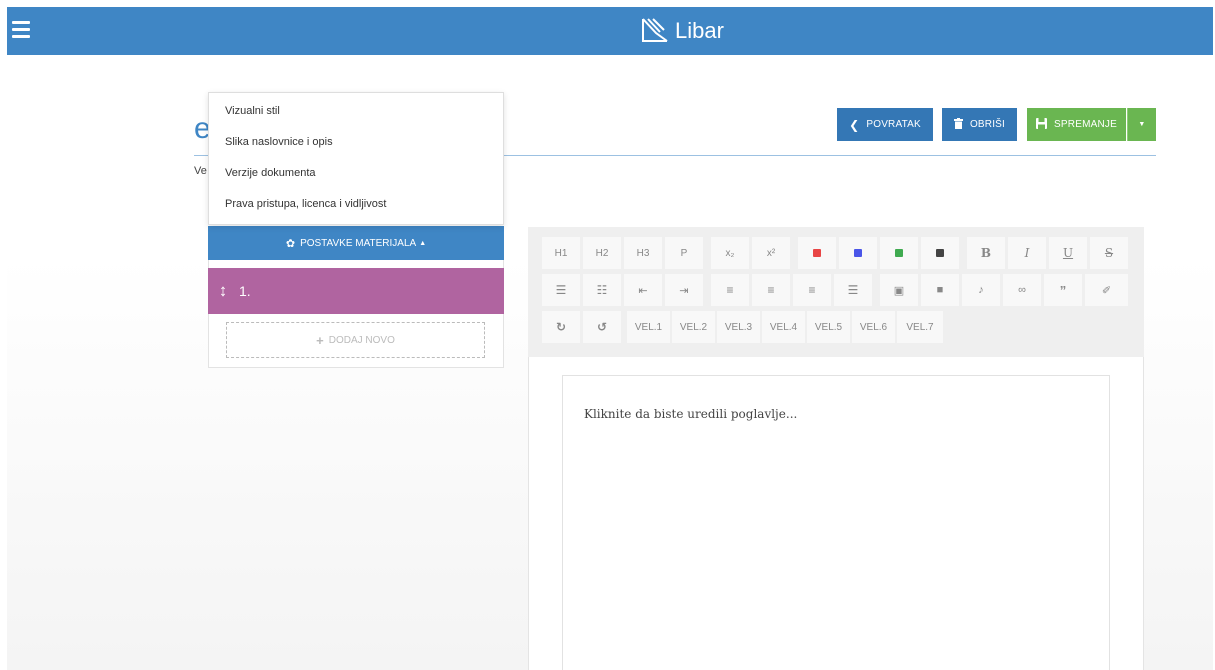 The image size is (1215, 670). I want to click on size-2-button: VEL.2, so click(693, 327).